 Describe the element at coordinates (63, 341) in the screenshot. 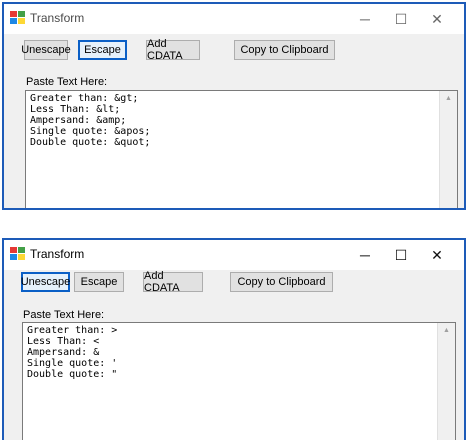

I see `text-line: Less Than: <` at that location.